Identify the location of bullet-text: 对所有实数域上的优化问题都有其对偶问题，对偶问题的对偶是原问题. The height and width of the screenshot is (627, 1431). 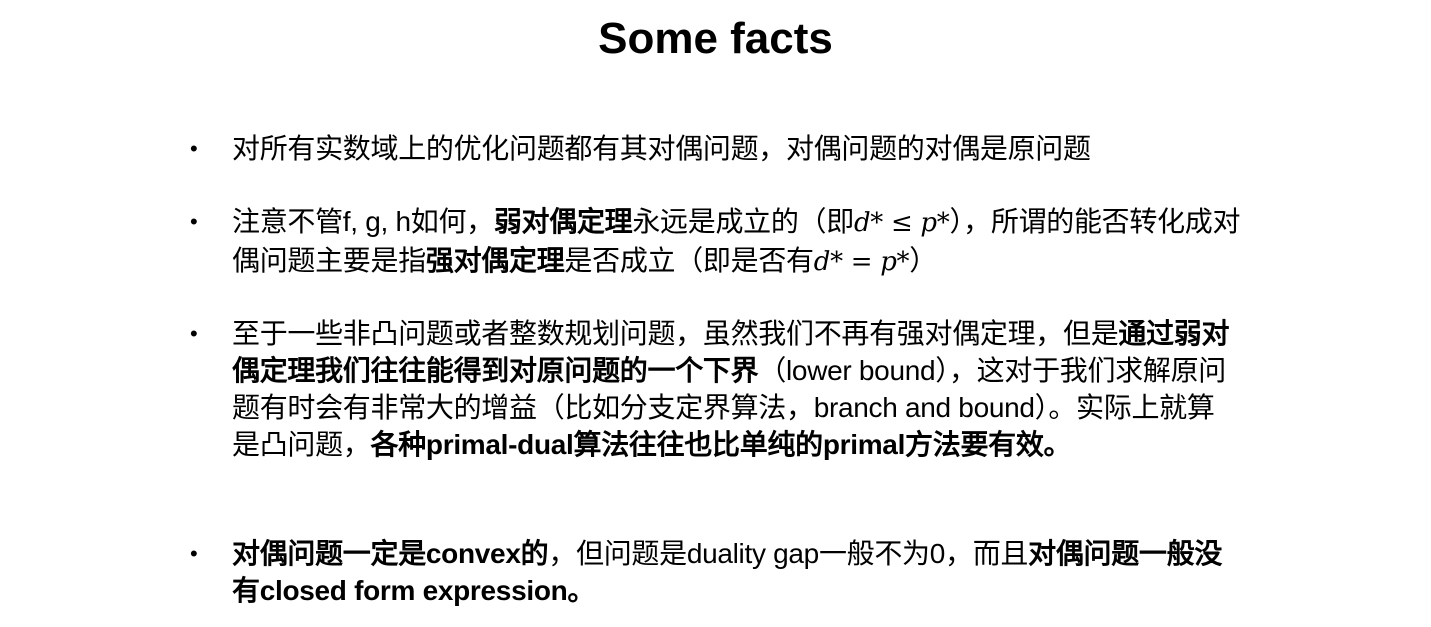
(737, 148).